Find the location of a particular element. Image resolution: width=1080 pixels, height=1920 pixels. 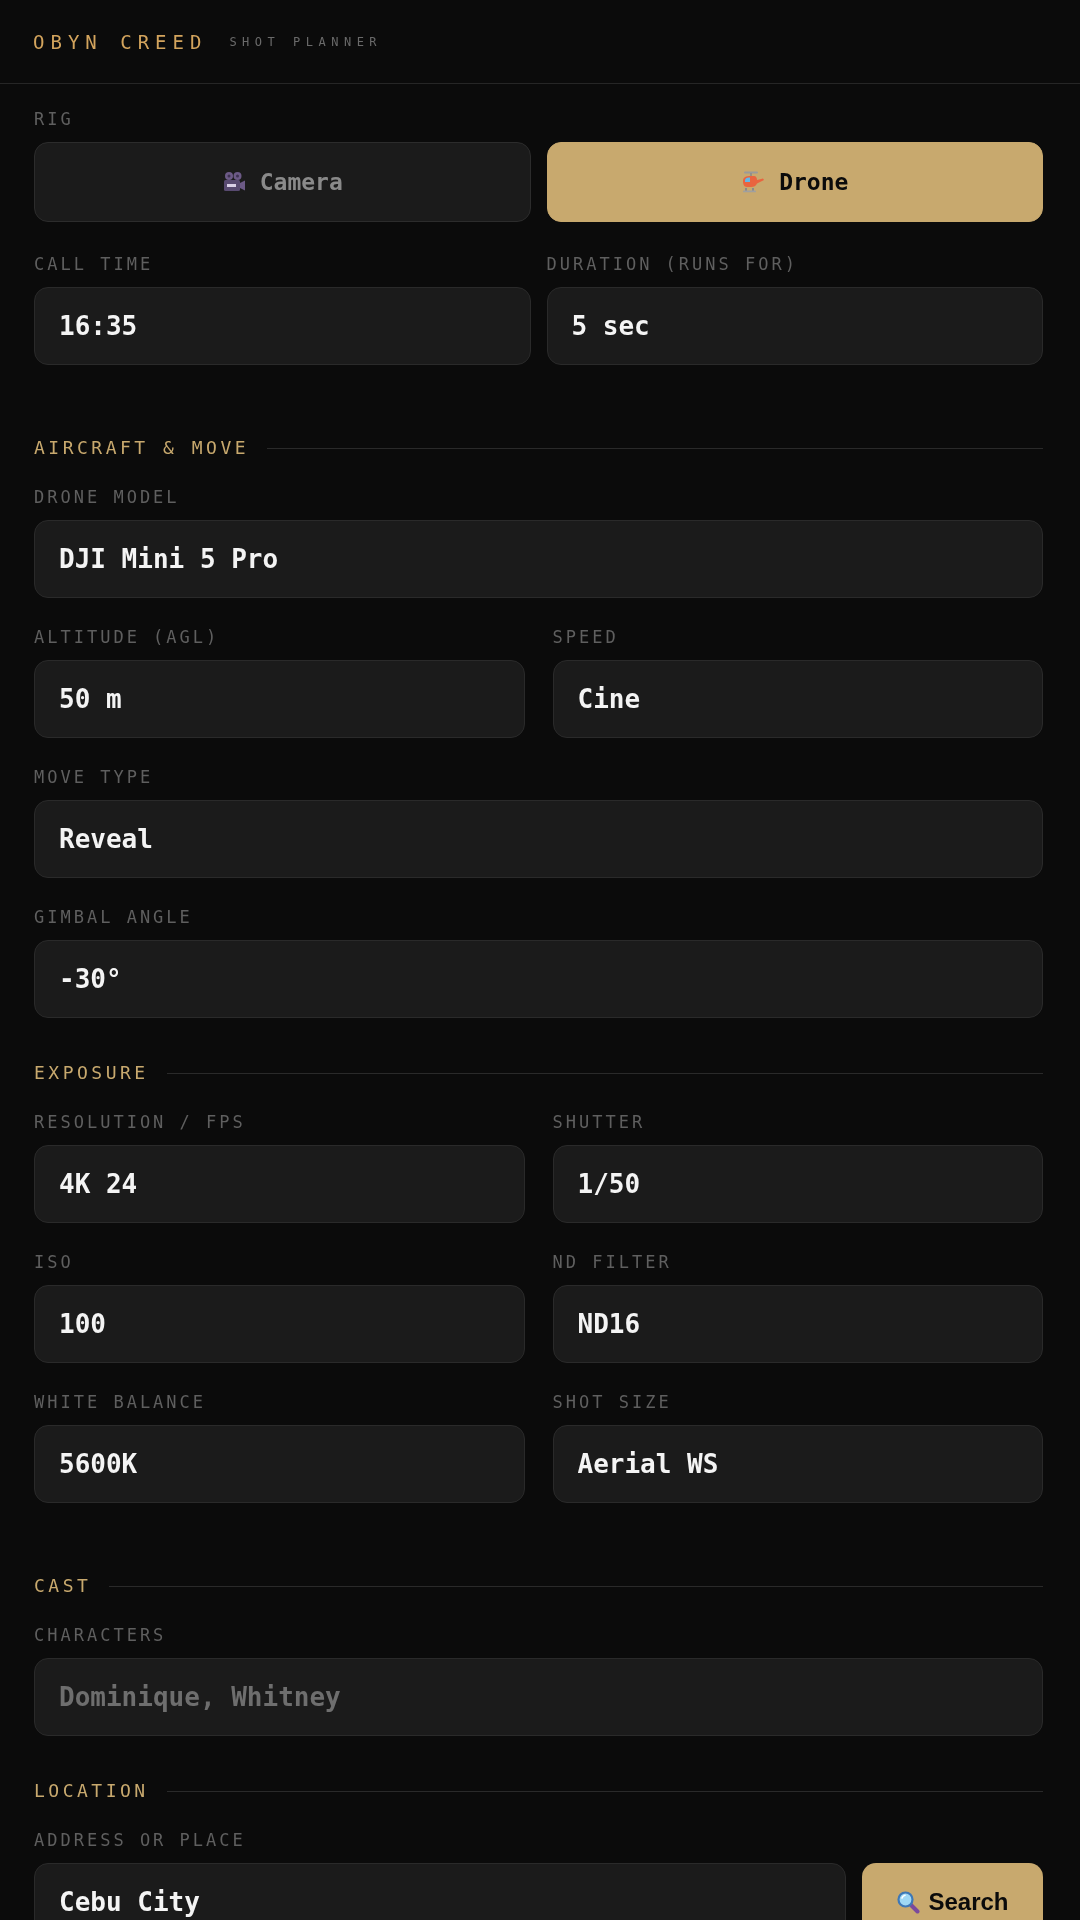

field-label: GIMBAL ANGLE is located at coordinates (114, 917).